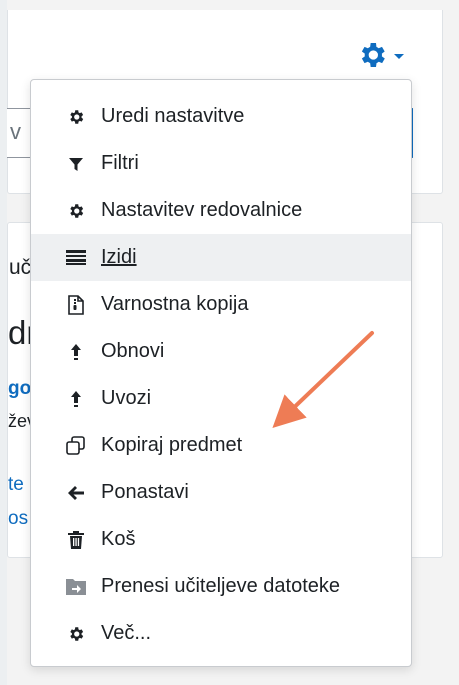 The width and height of the screenshot is (459, 685). Describe the element at coordinates (76, 540) in the screenshot. I see `trash-icon` at that location.